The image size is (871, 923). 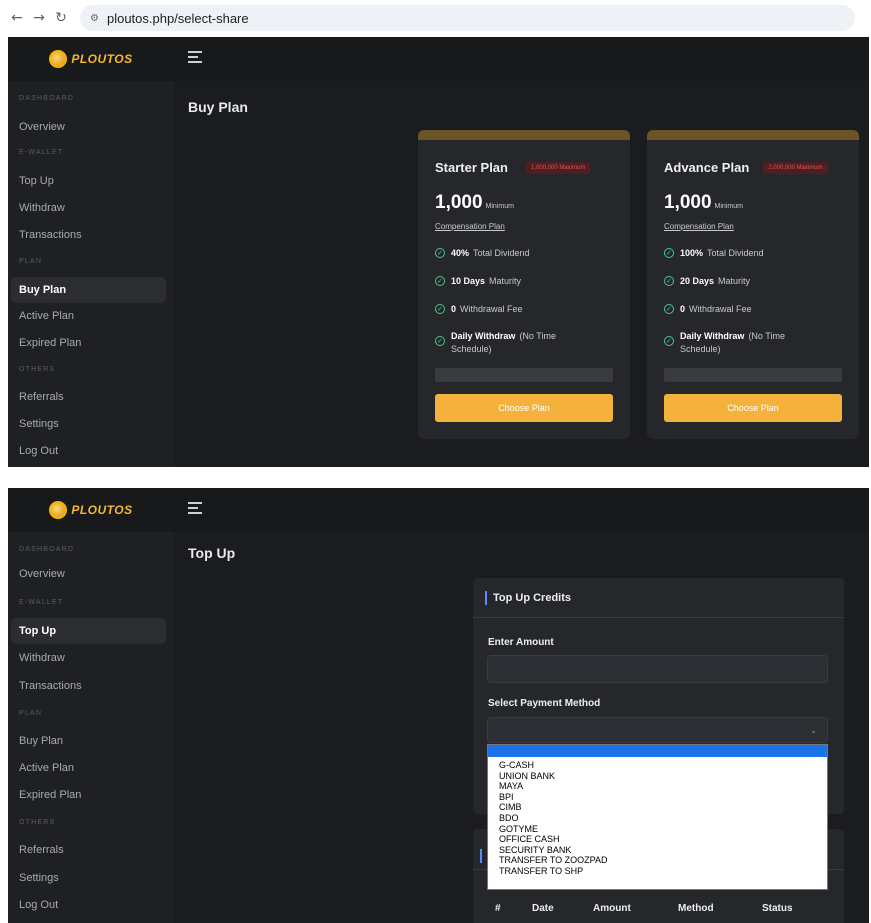 I want to click on site-settings-icon: ⚙, so click(x=94, y=18).